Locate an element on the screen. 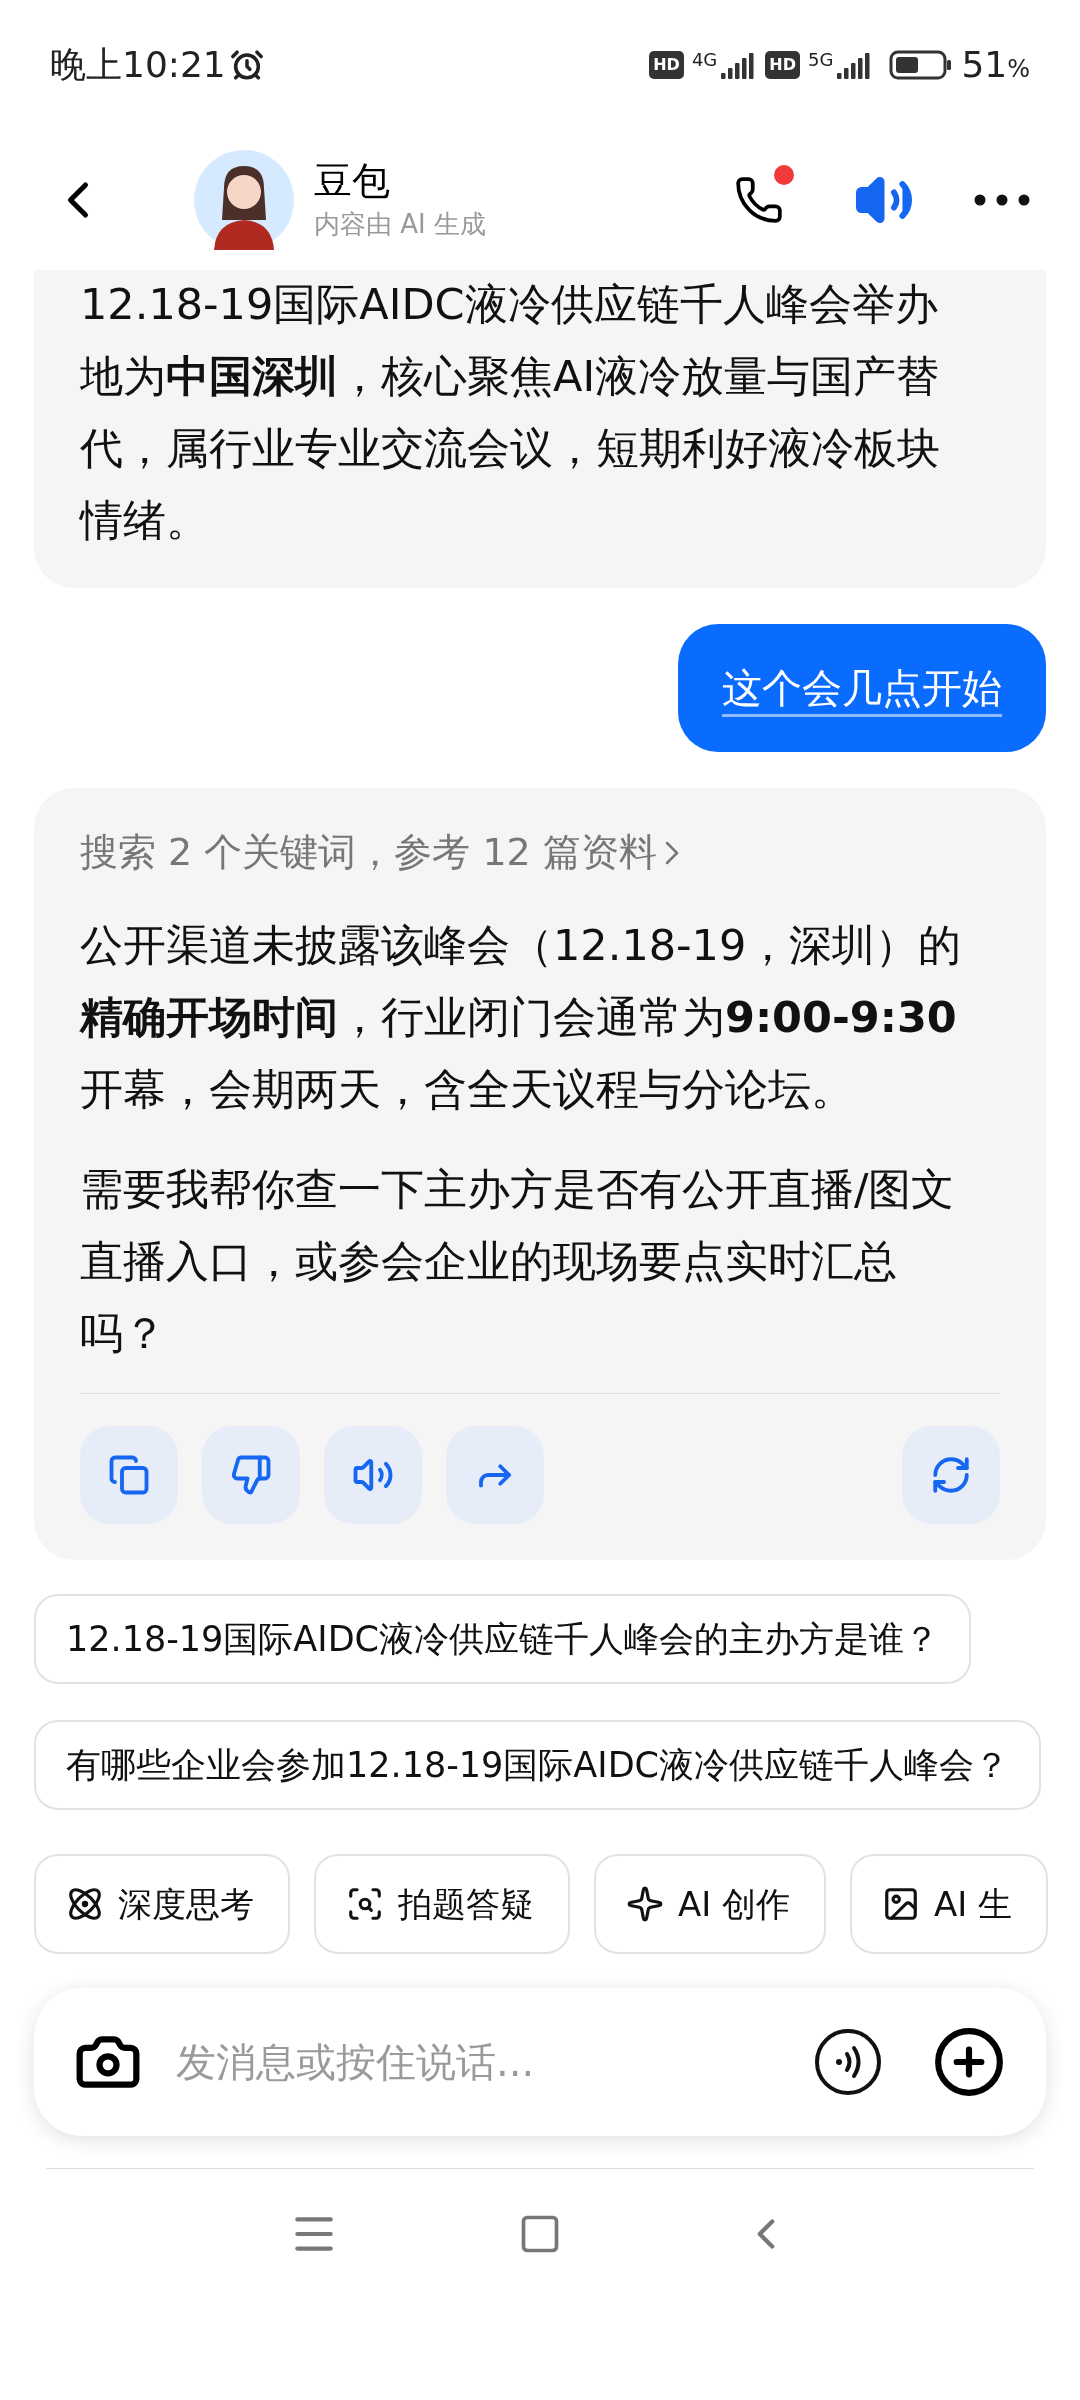  thumbs-down-icon is located at coordinates (251, 1475).